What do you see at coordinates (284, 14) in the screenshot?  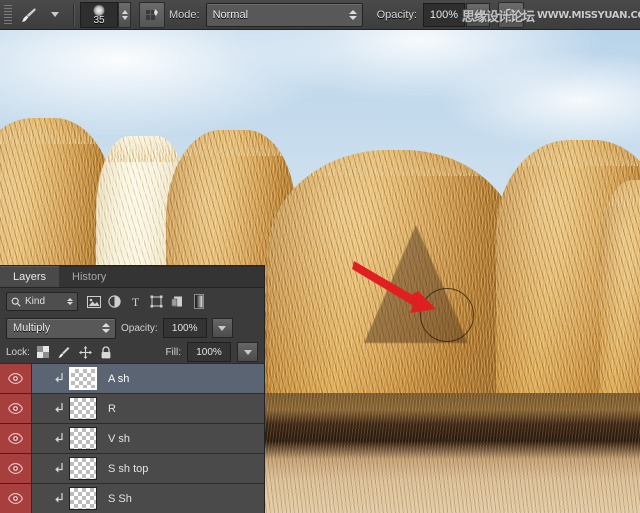 I see `blend-mode-select: Normal` at bounding box center [284, 14].